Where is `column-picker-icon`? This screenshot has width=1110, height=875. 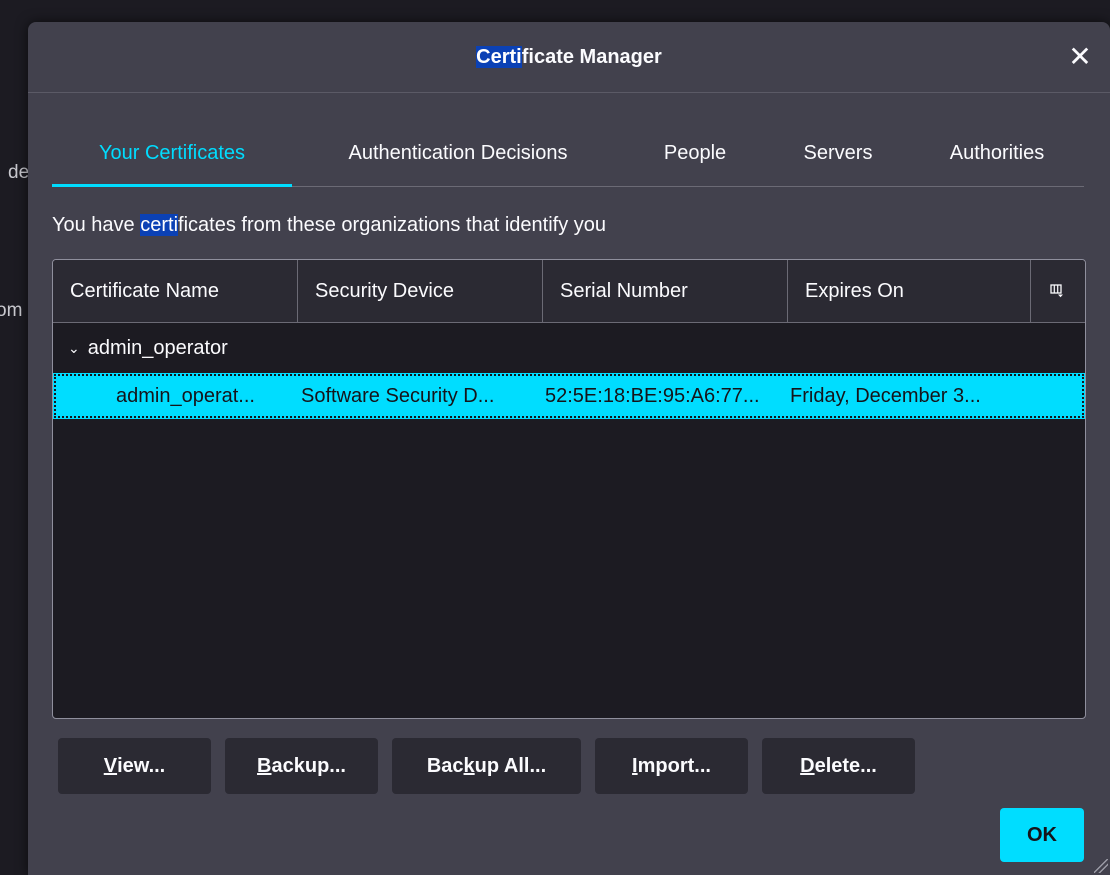 column-picker-icon is located at coordinates (1057, 291).